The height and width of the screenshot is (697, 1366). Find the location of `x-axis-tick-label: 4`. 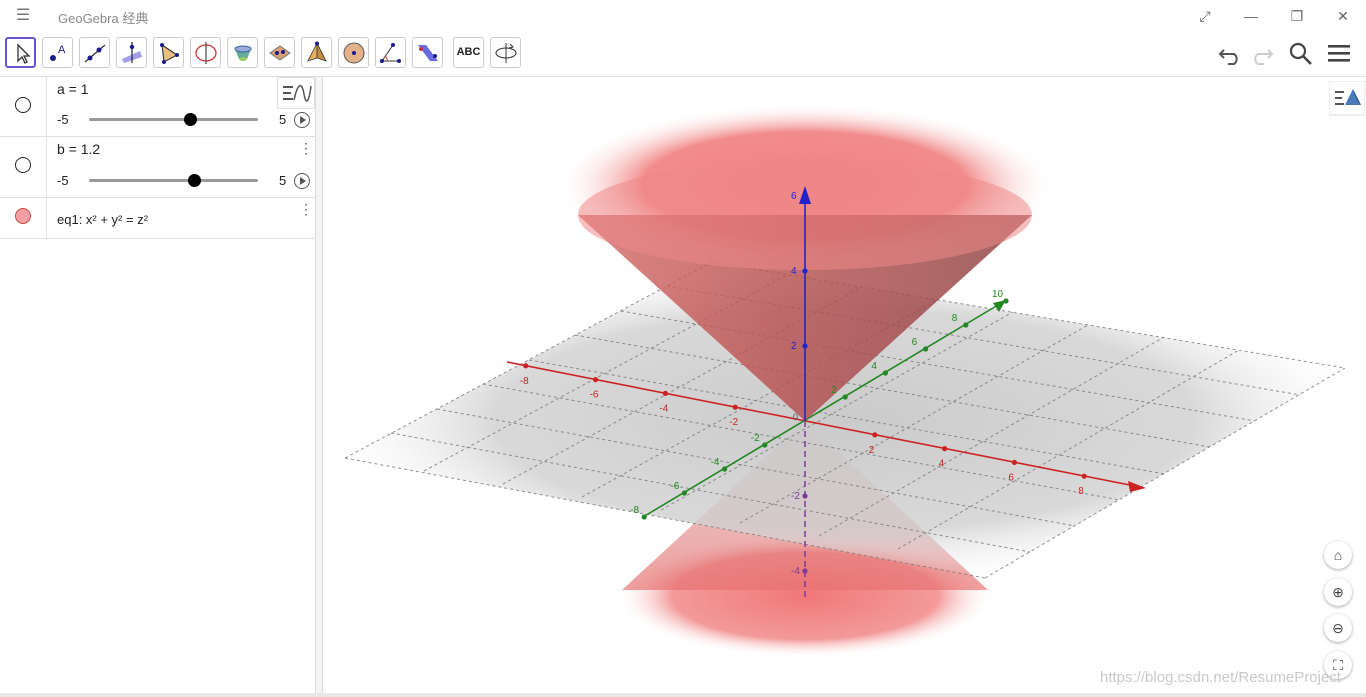

x-axis-tick-label: 4 is located at coordinates (942, 464).